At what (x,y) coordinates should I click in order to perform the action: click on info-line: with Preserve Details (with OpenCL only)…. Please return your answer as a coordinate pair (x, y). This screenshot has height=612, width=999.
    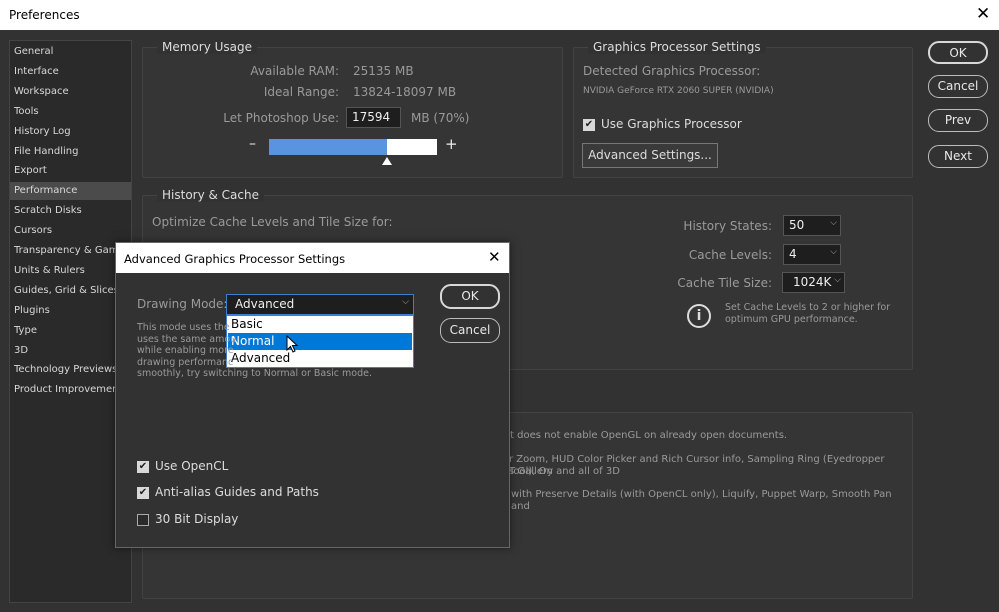
    Looking at the image, I should click on (701, 500).